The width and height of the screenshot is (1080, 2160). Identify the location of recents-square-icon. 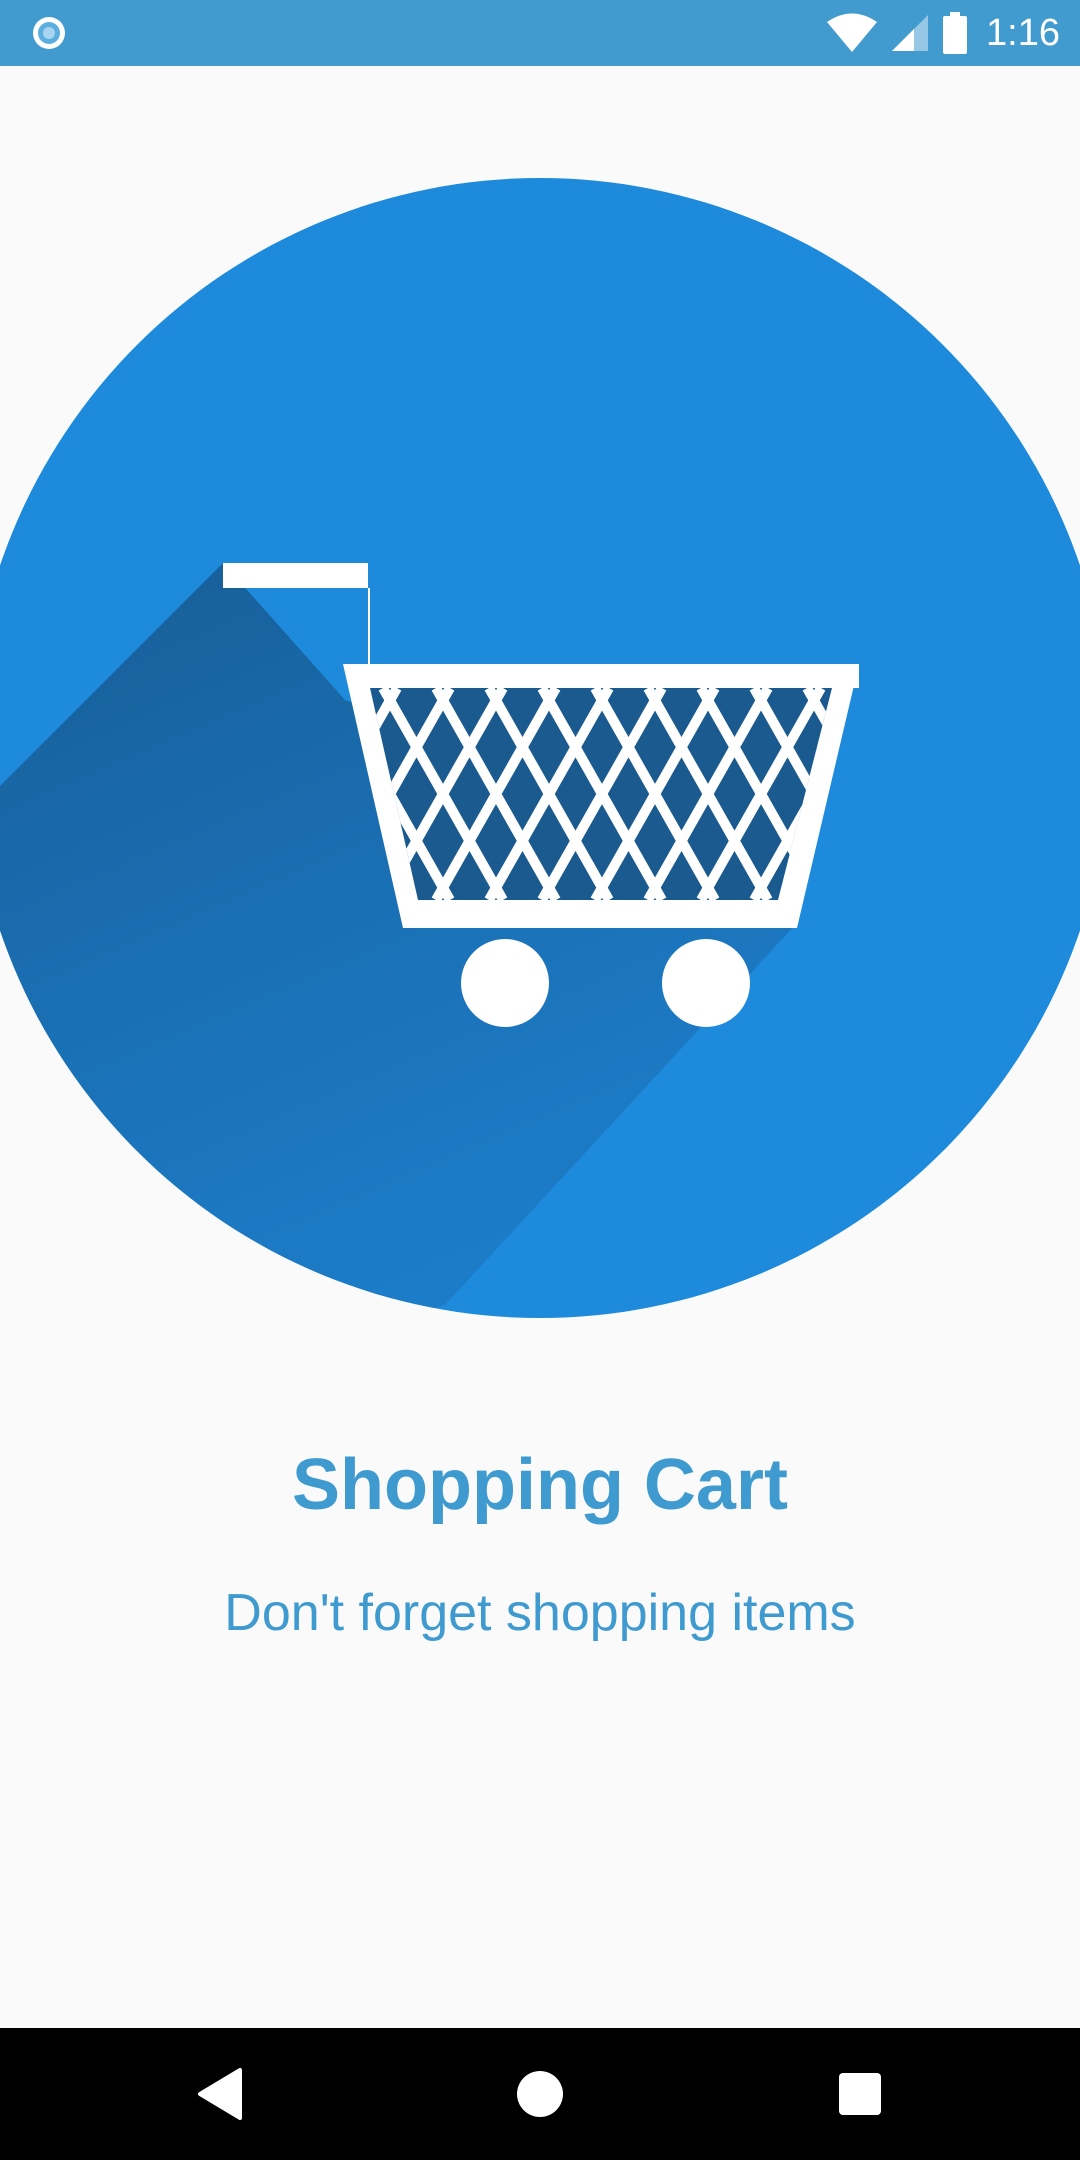
(860, 2094).